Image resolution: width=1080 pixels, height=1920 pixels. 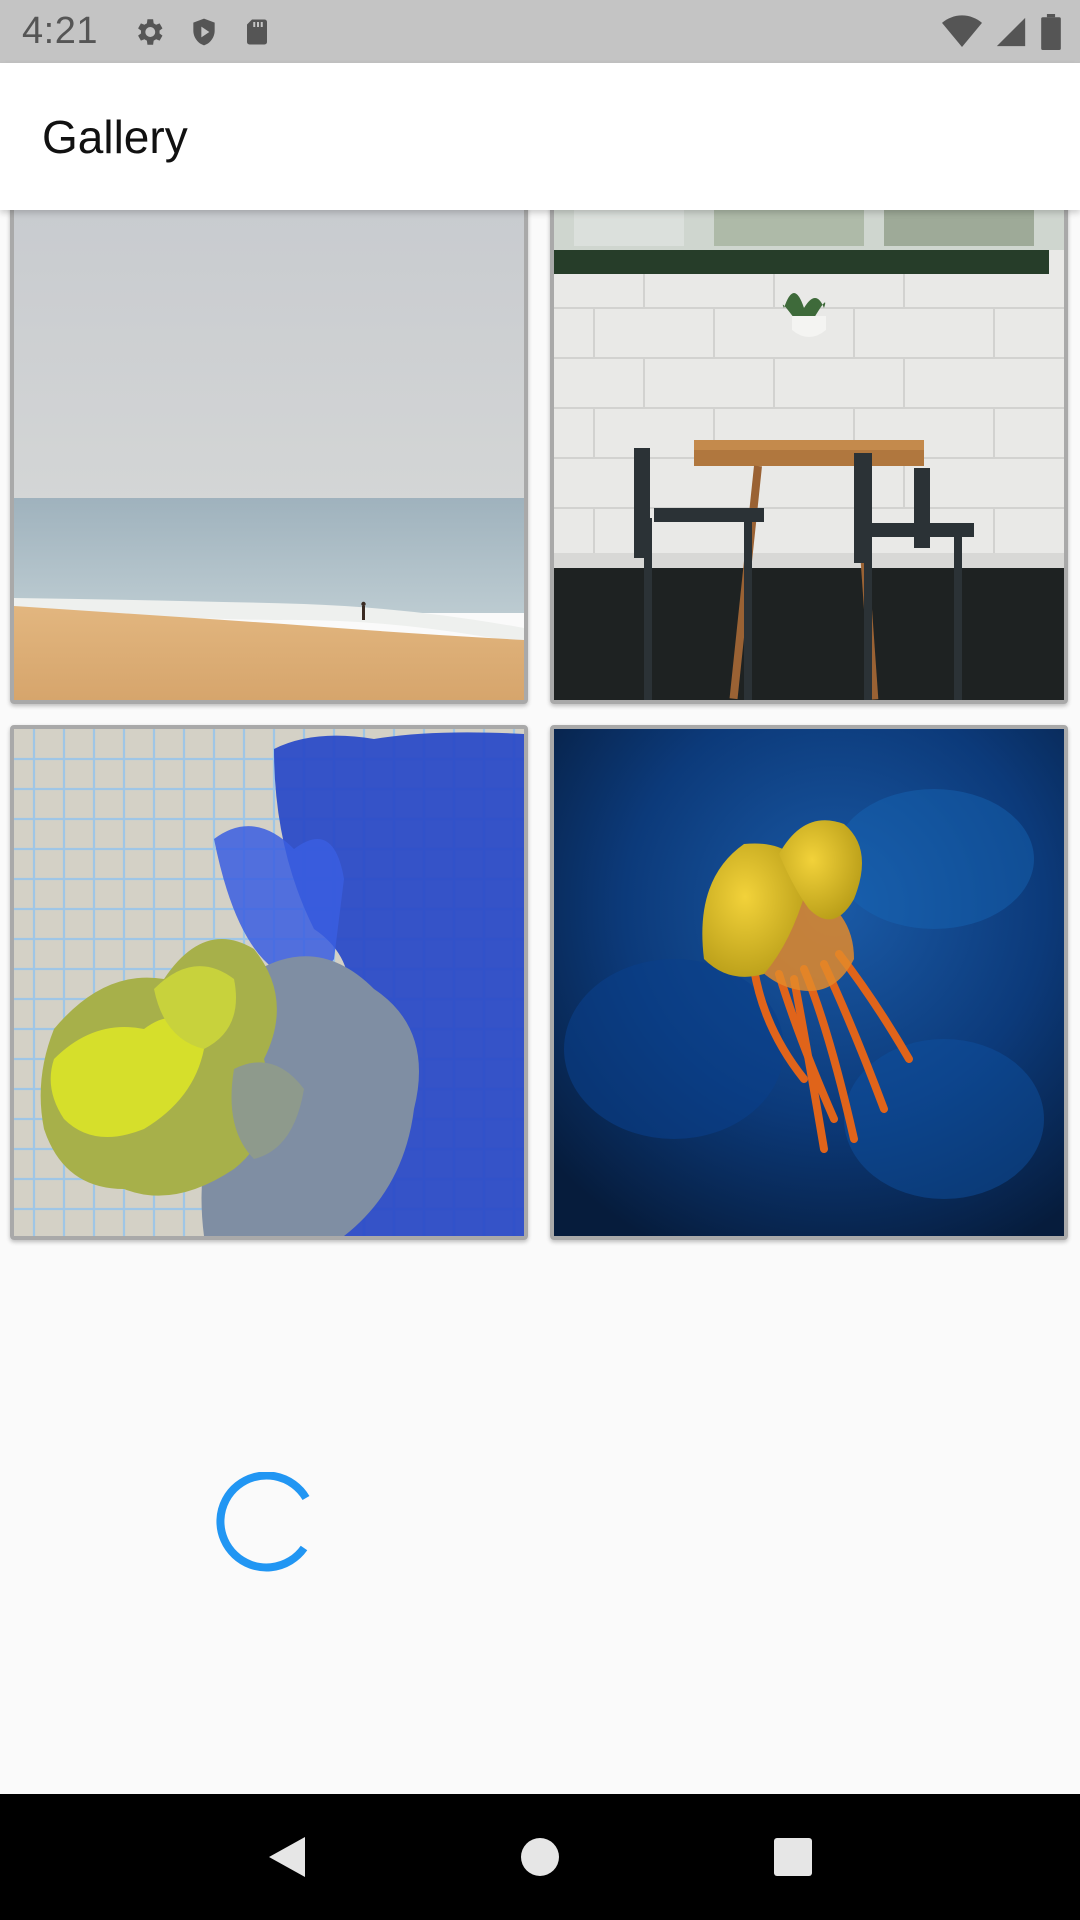 What do you see at coordinates (793, 1857) in the screenshot?
I see `recents-icon` at bounding box center [793, 1857].